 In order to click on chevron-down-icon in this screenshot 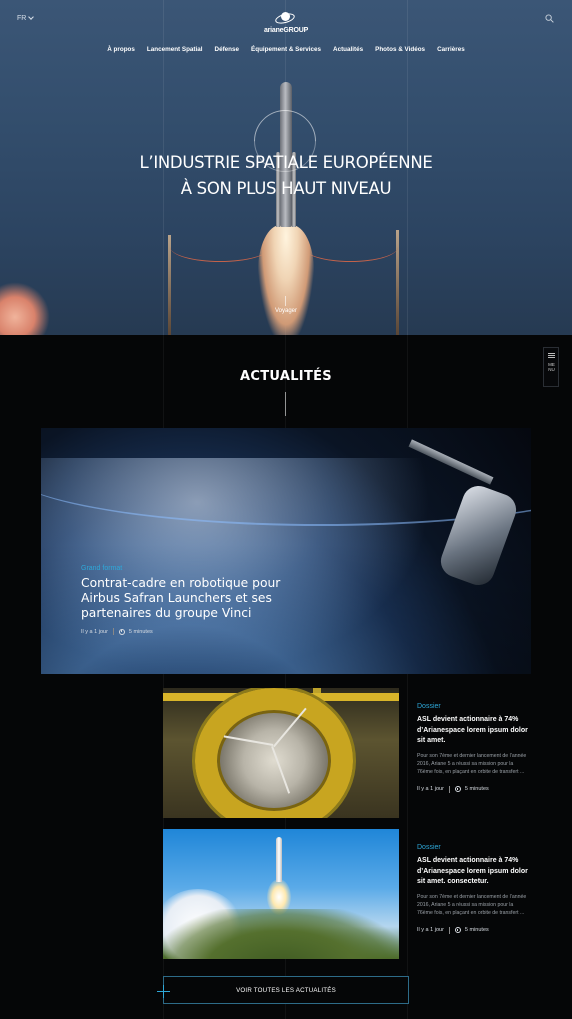, I will do `click(31, 17)`.